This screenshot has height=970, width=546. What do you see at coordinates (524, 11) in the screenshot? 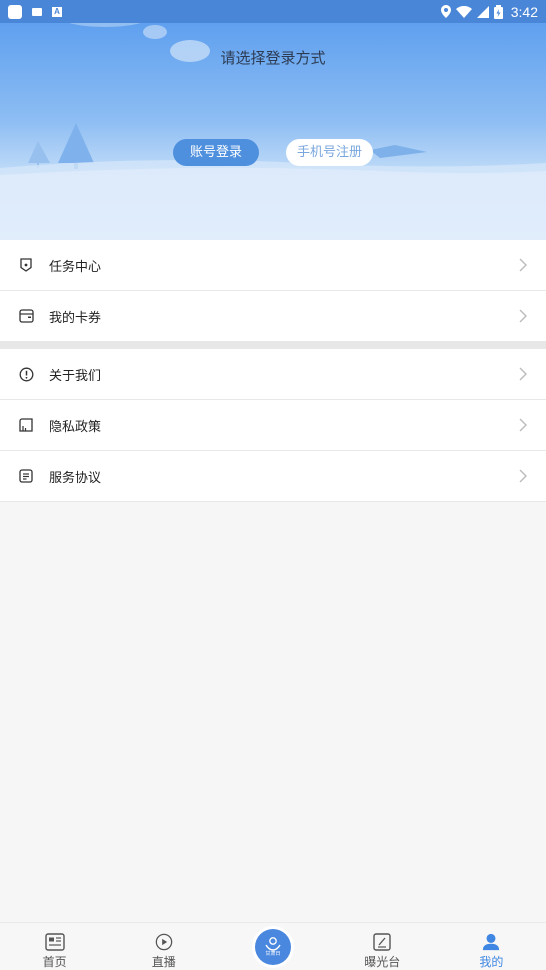
I see `status-time: 3:42` at bounding box center [524, 11].